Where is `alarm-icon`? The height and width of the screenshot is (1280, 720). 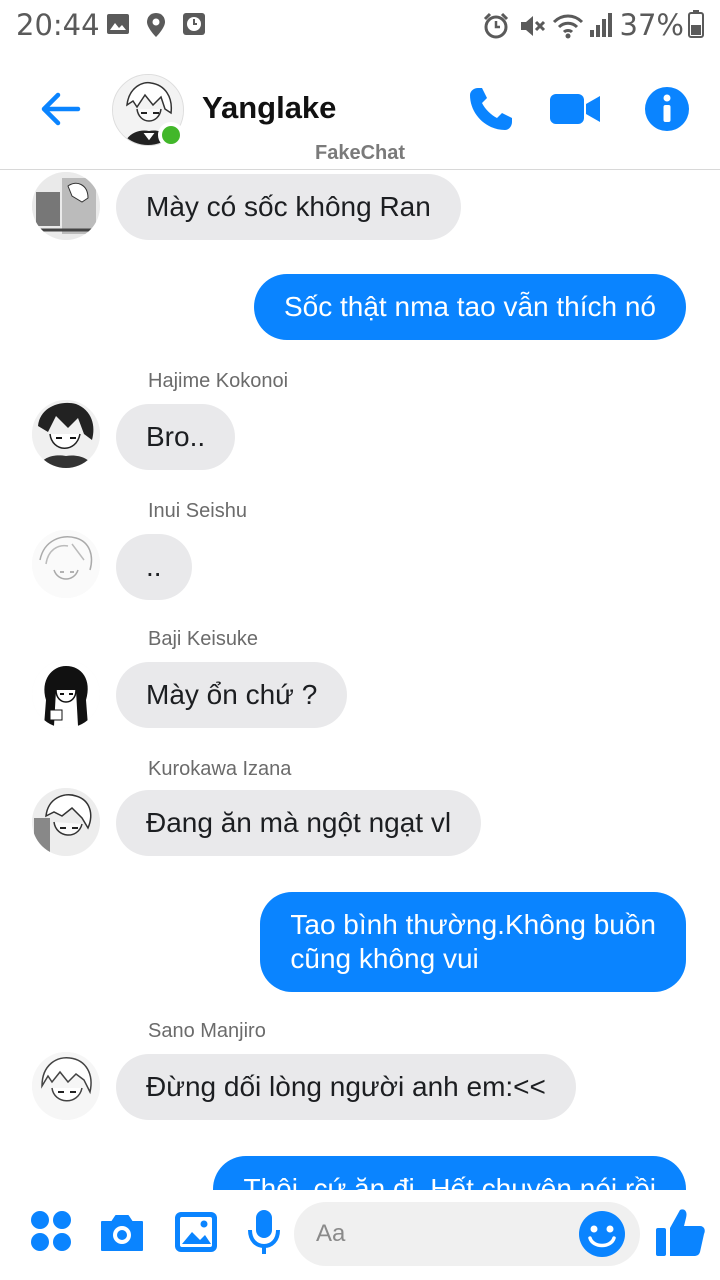
alarm-icon is located at coordinates (496, 25).